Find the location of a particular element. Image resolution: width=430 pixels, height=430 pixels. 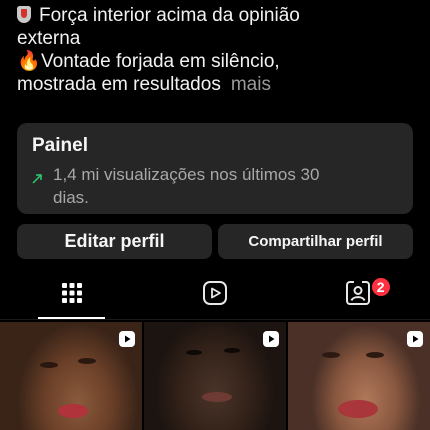

shield-icon is located at coordinates (24, 14).